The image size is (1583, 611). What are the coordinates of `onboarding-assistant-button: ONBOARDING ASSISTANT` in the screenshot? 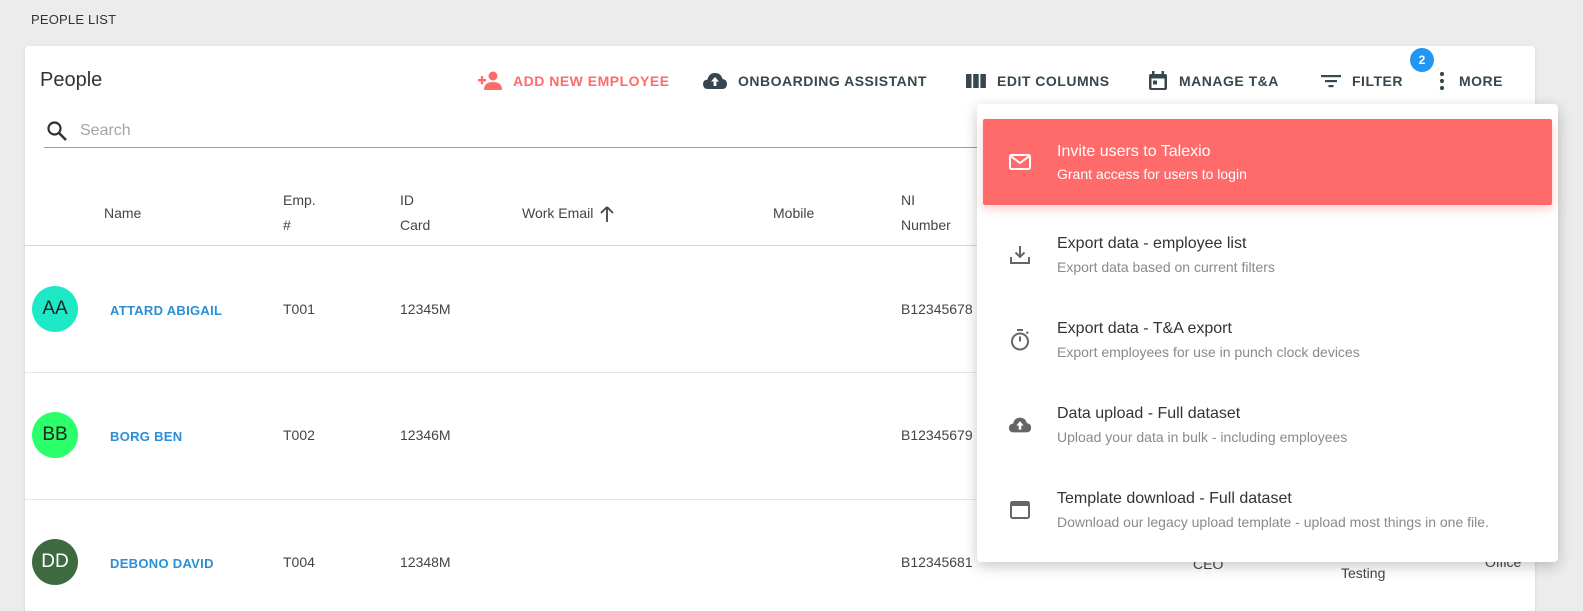 It's located at (814, 81).